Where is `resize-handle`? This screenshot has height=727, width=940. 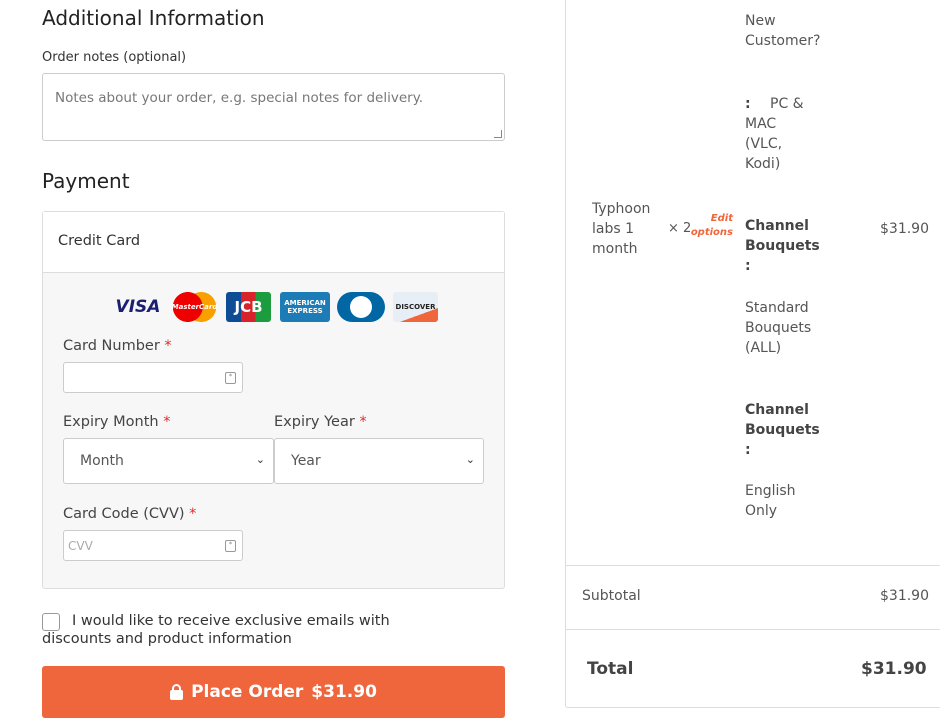
resize-handle is located at coordinates (498, 134).